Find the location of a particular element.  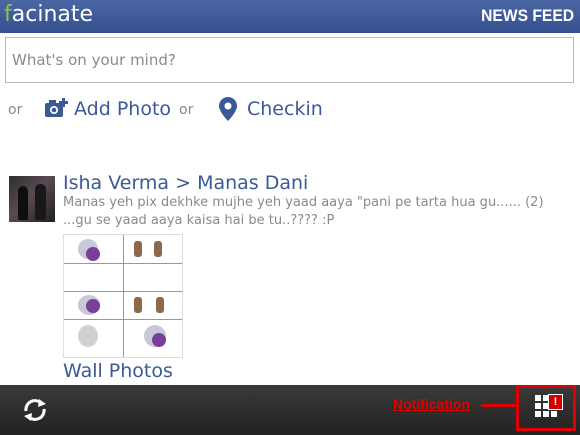

map-pin-icon is located at coordinates (228, 109).